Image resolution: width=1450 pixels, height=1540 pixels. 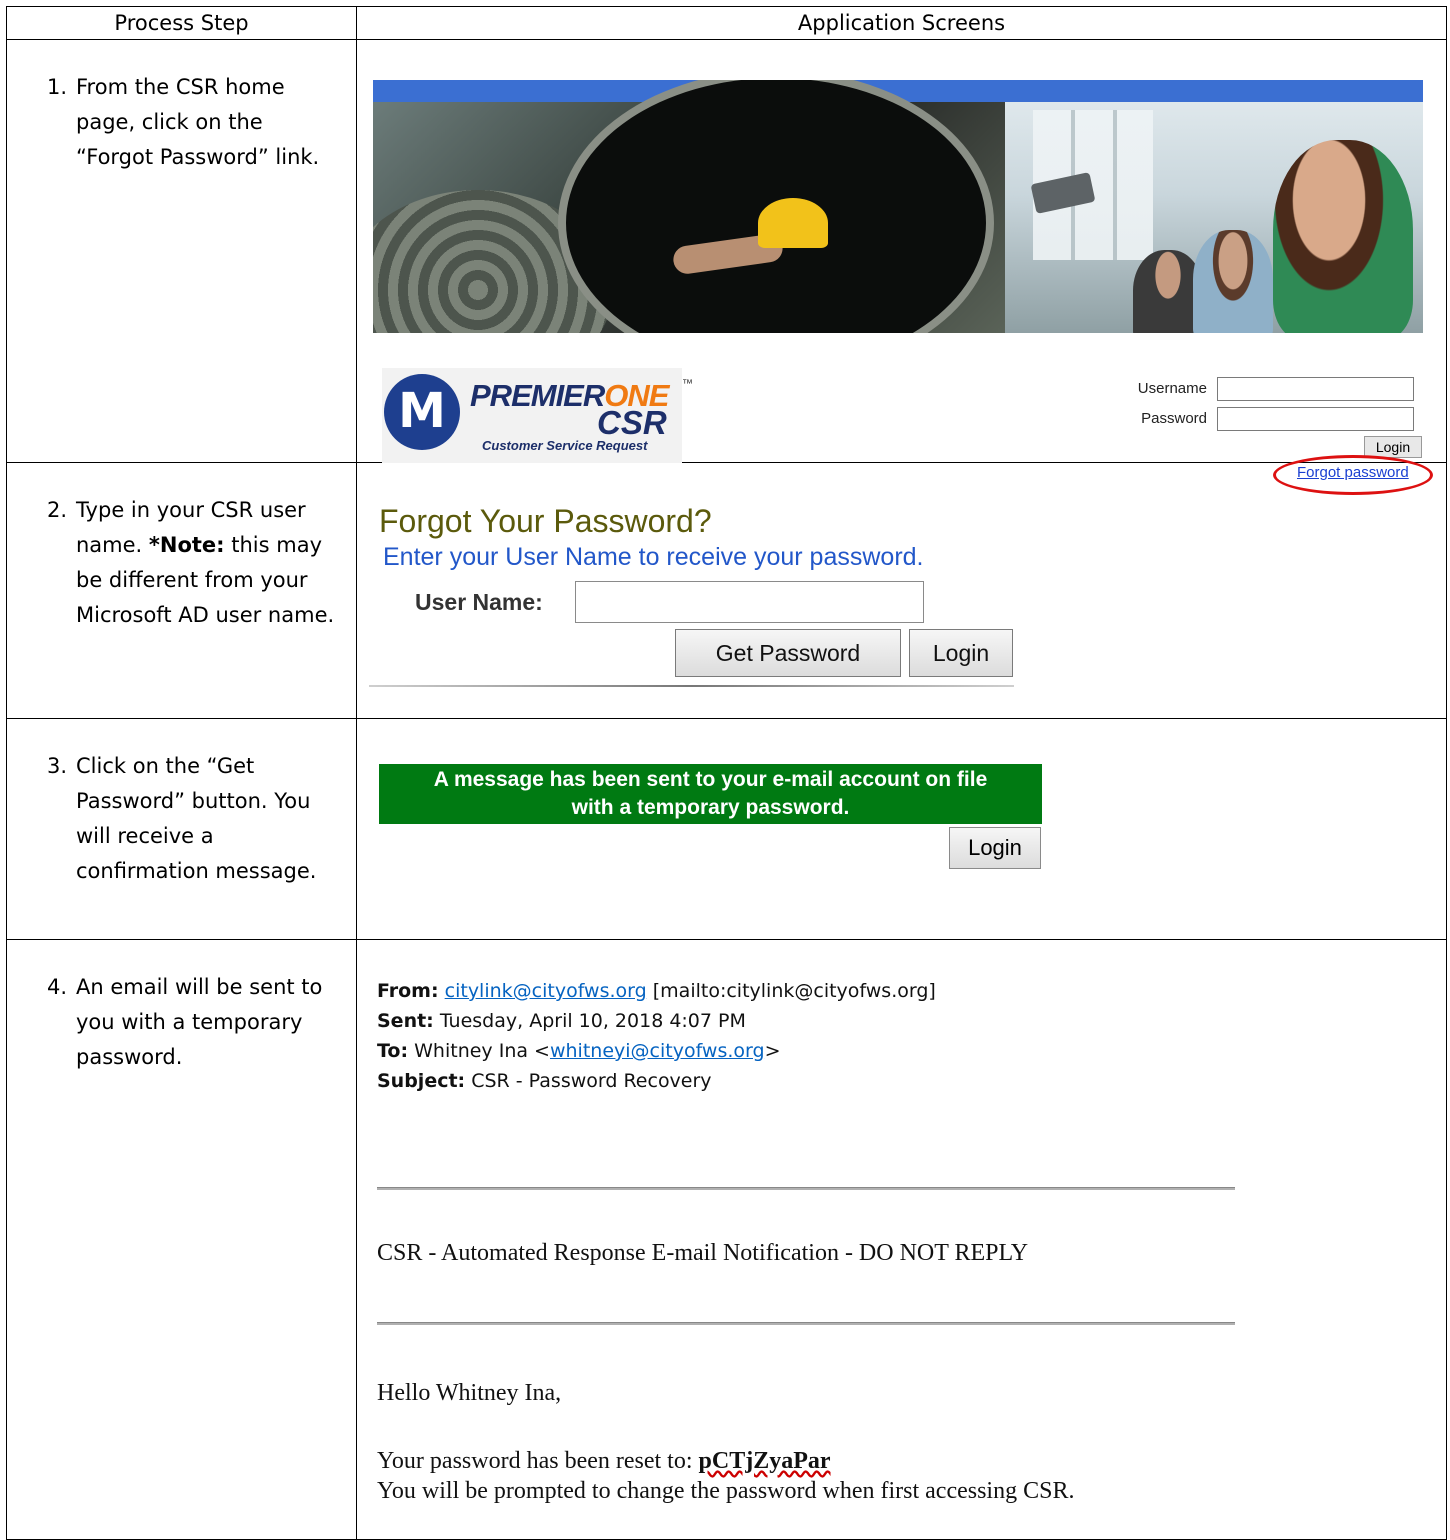 I want to click on agent-headset-image, so click(x=1343, y=236).